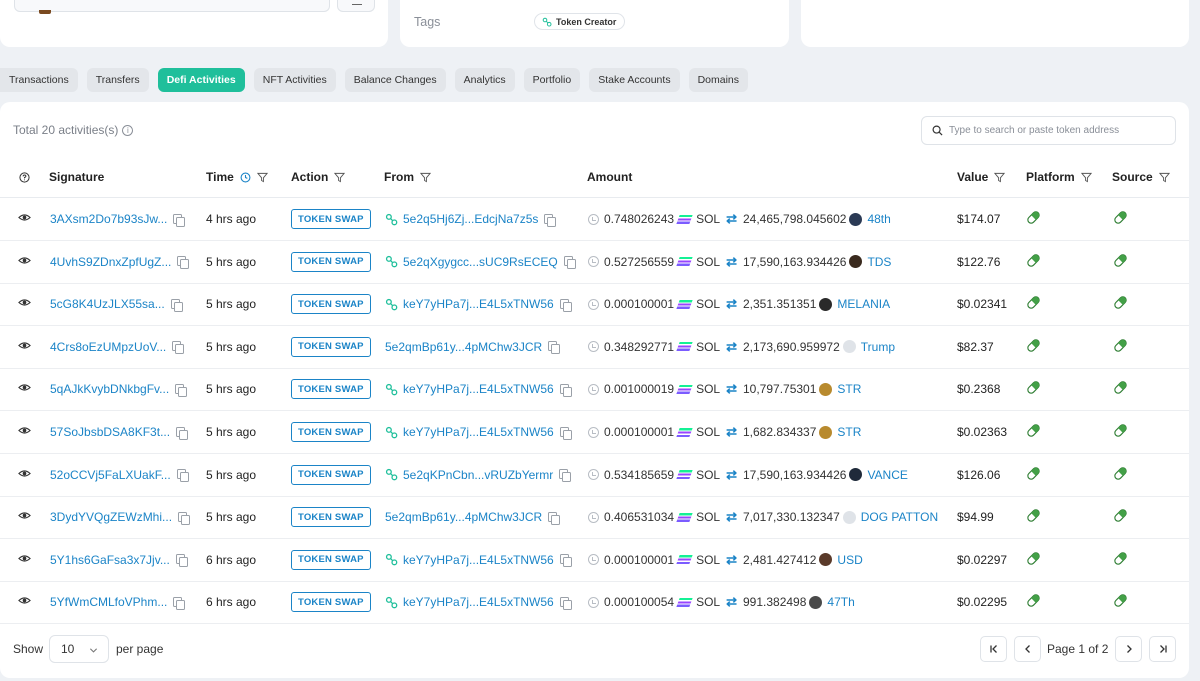 The height and width of the screenshot is (681, 1200). What do you see at coordinates (849, 432) in the screenshot?
I see `token-out-link: STR` at bounding box center [849, 432].